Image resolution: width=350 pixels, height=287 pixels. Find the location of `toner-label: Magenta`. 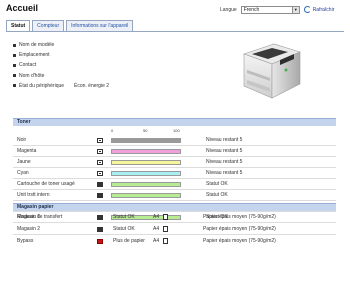

toner-label: Magenta is located at coordinates (27, 151).